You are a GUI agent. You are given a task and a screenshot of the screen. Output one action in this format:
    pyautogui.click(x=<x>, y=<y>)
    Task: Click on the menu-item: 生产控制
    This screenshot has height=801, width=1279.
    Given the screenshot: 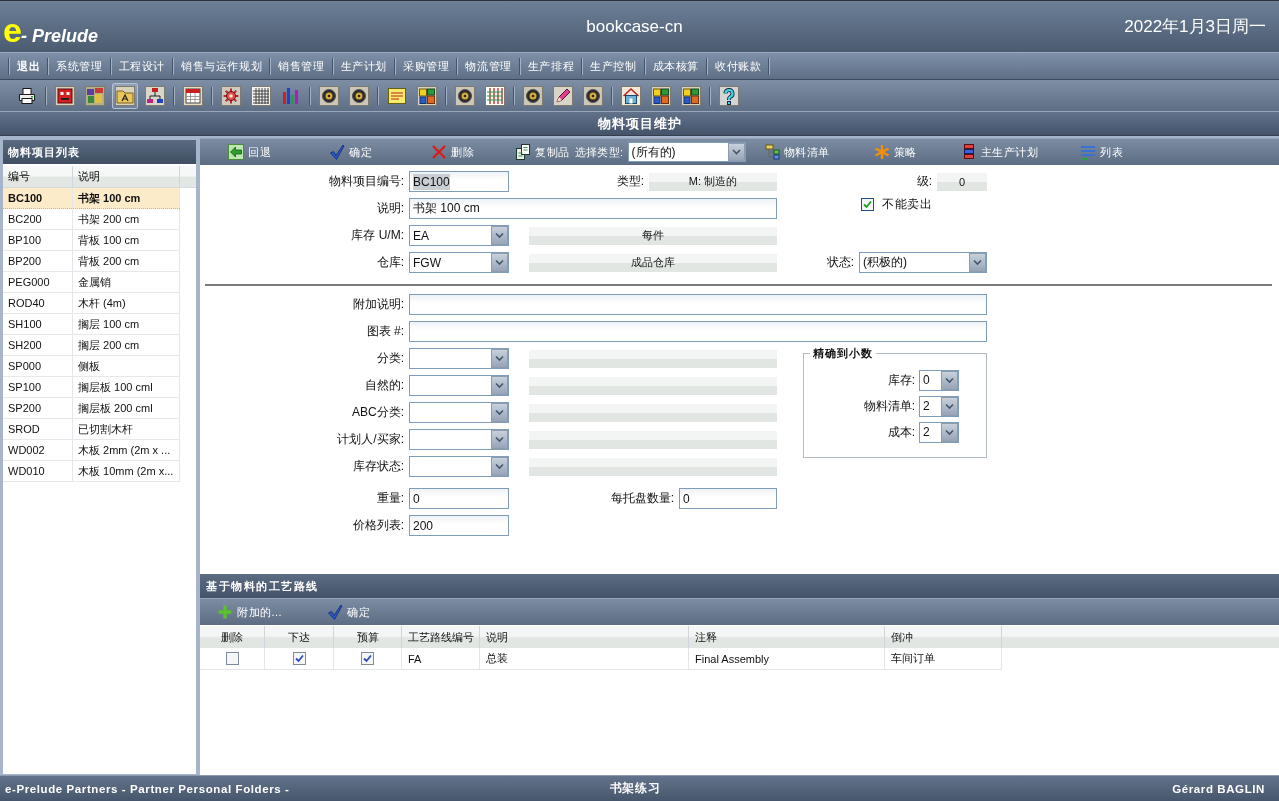 What is the action you would take?
    pyautogui.click(x=613, y=66)
    